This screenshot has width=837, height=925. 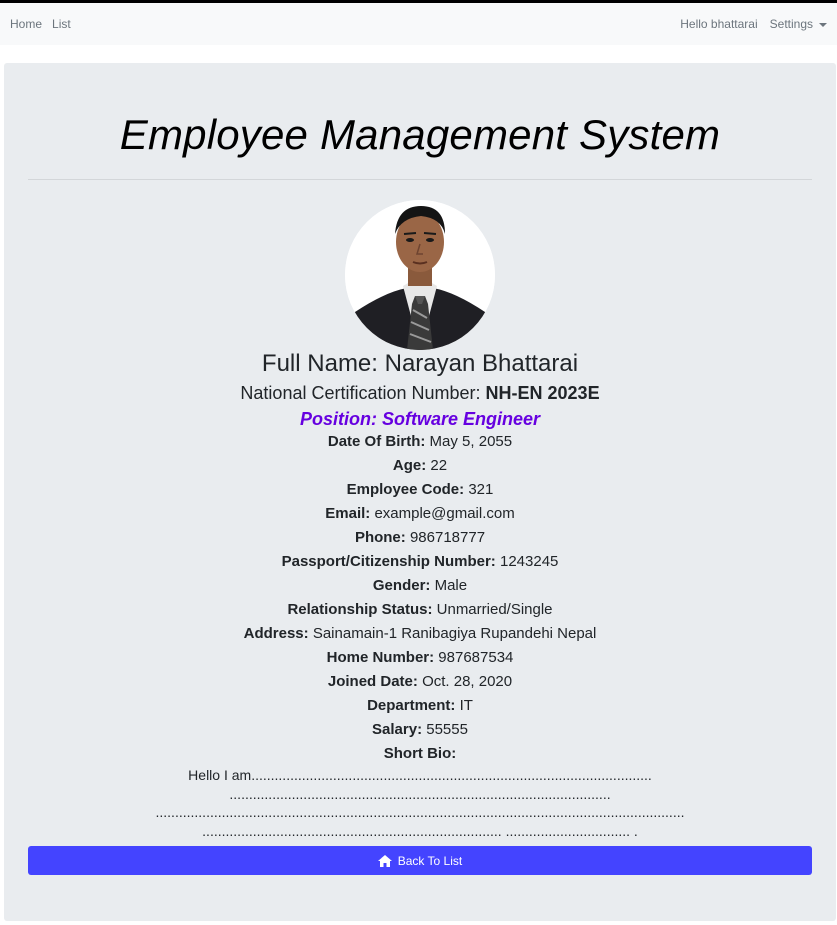 I want to click on detail-label: Passport/Citizenship Number:, so click(x=388, y=561).